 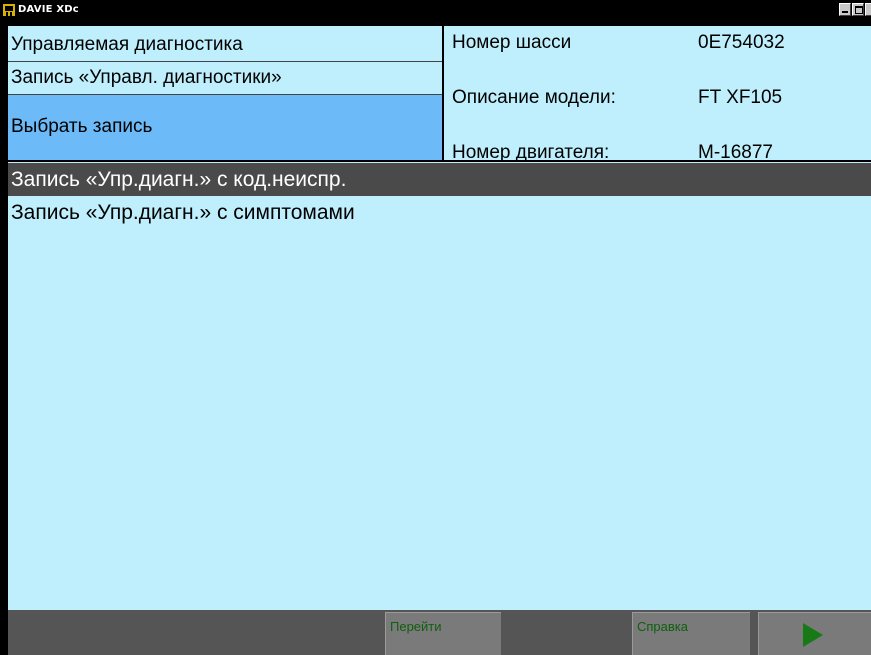 I want to click on nav-guided-diagnostics-record: Запись «Управл. диагностики», so click(x=225, y=78).